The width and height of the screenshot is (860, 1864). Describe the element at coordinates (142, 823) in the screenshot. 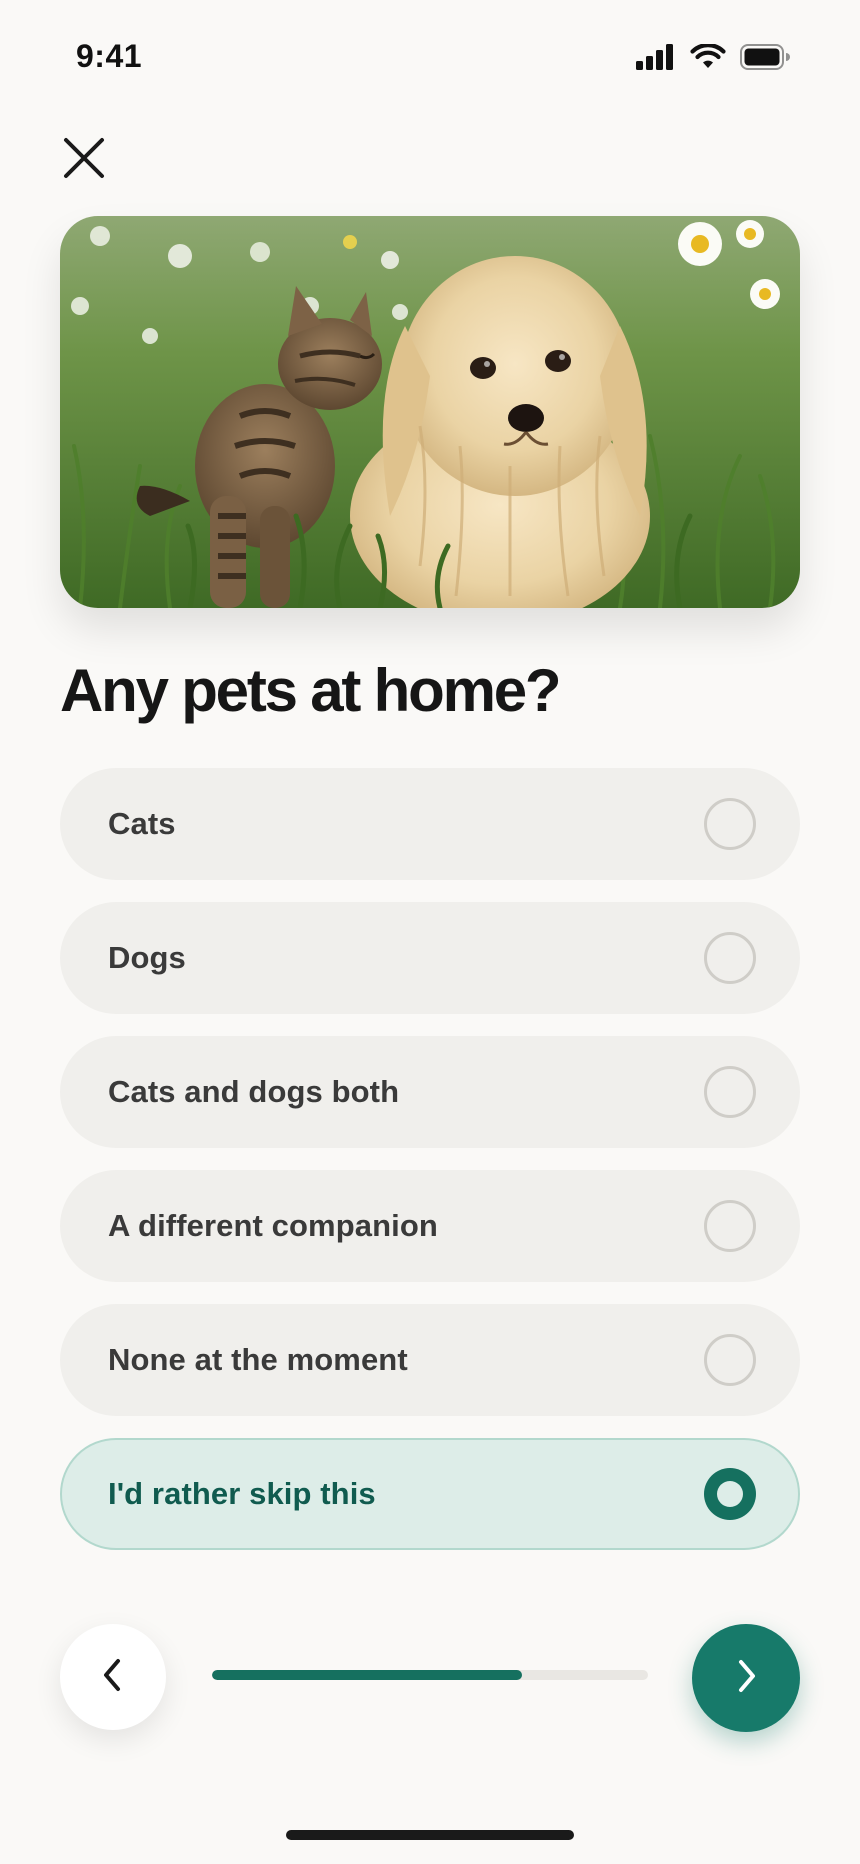

I see `option-label: Cats` at that location.